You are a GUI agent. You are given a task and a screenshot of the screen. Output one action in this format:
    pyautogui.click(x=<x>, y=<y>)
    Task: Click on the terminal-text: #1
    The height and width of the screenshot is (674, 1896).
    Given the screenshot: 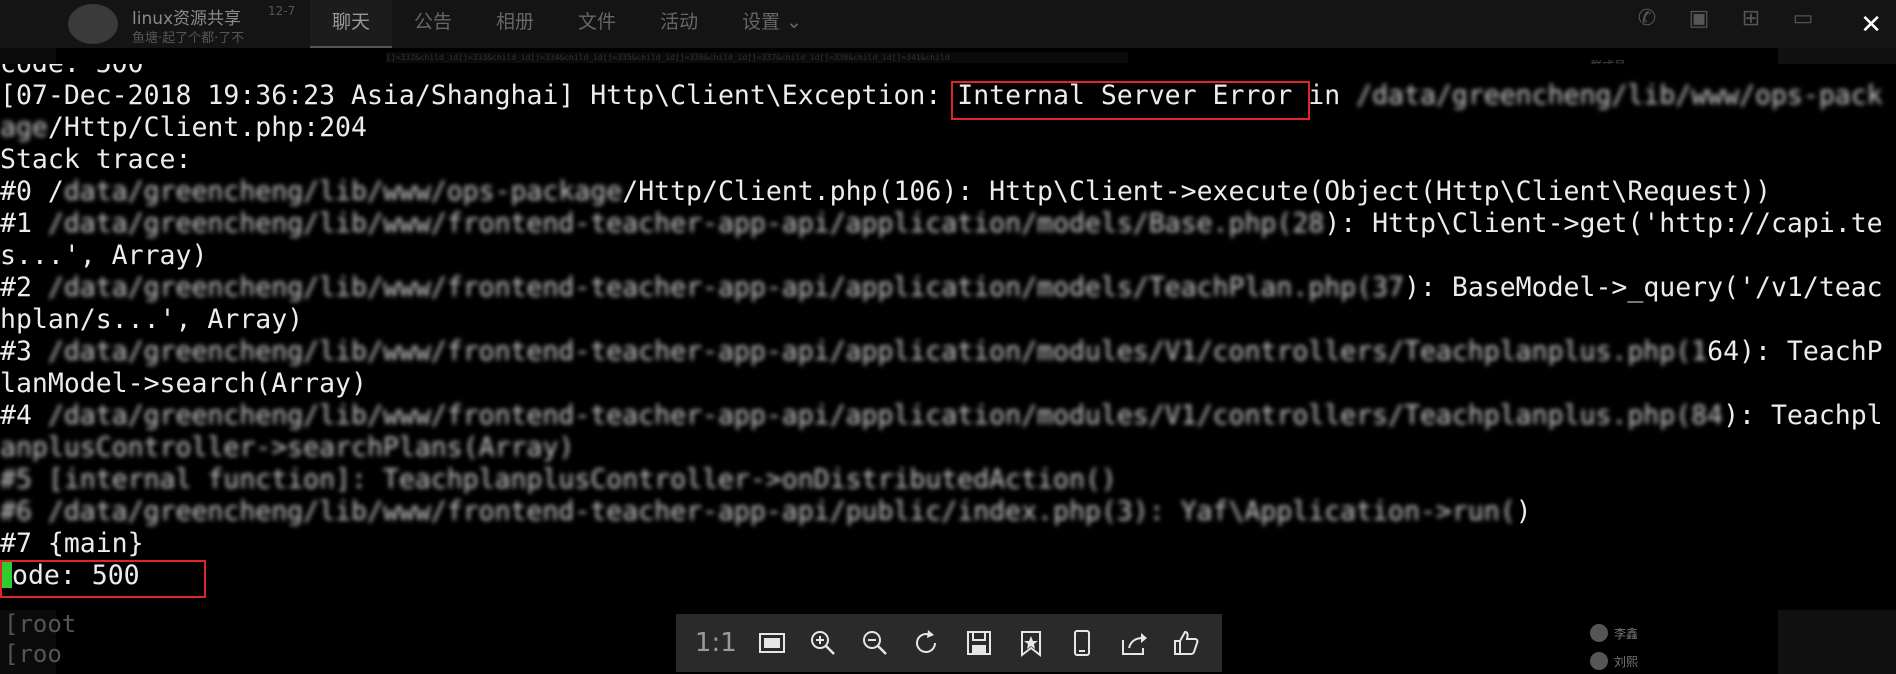 What is the action you would take?
    pyautogui.click(x=24, y=223)
    